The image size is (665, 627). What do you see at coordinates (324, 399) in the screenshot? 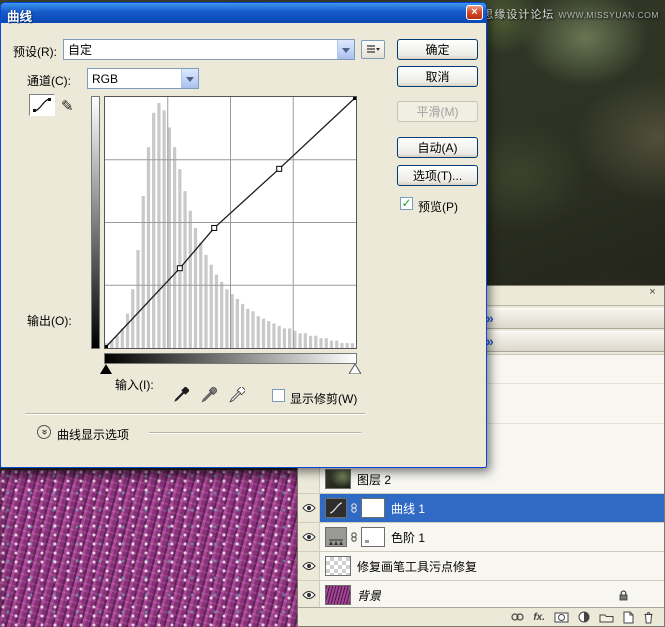
I see `show-clipping-label: 显示修剪(W)` at bounding box center [324, 399].